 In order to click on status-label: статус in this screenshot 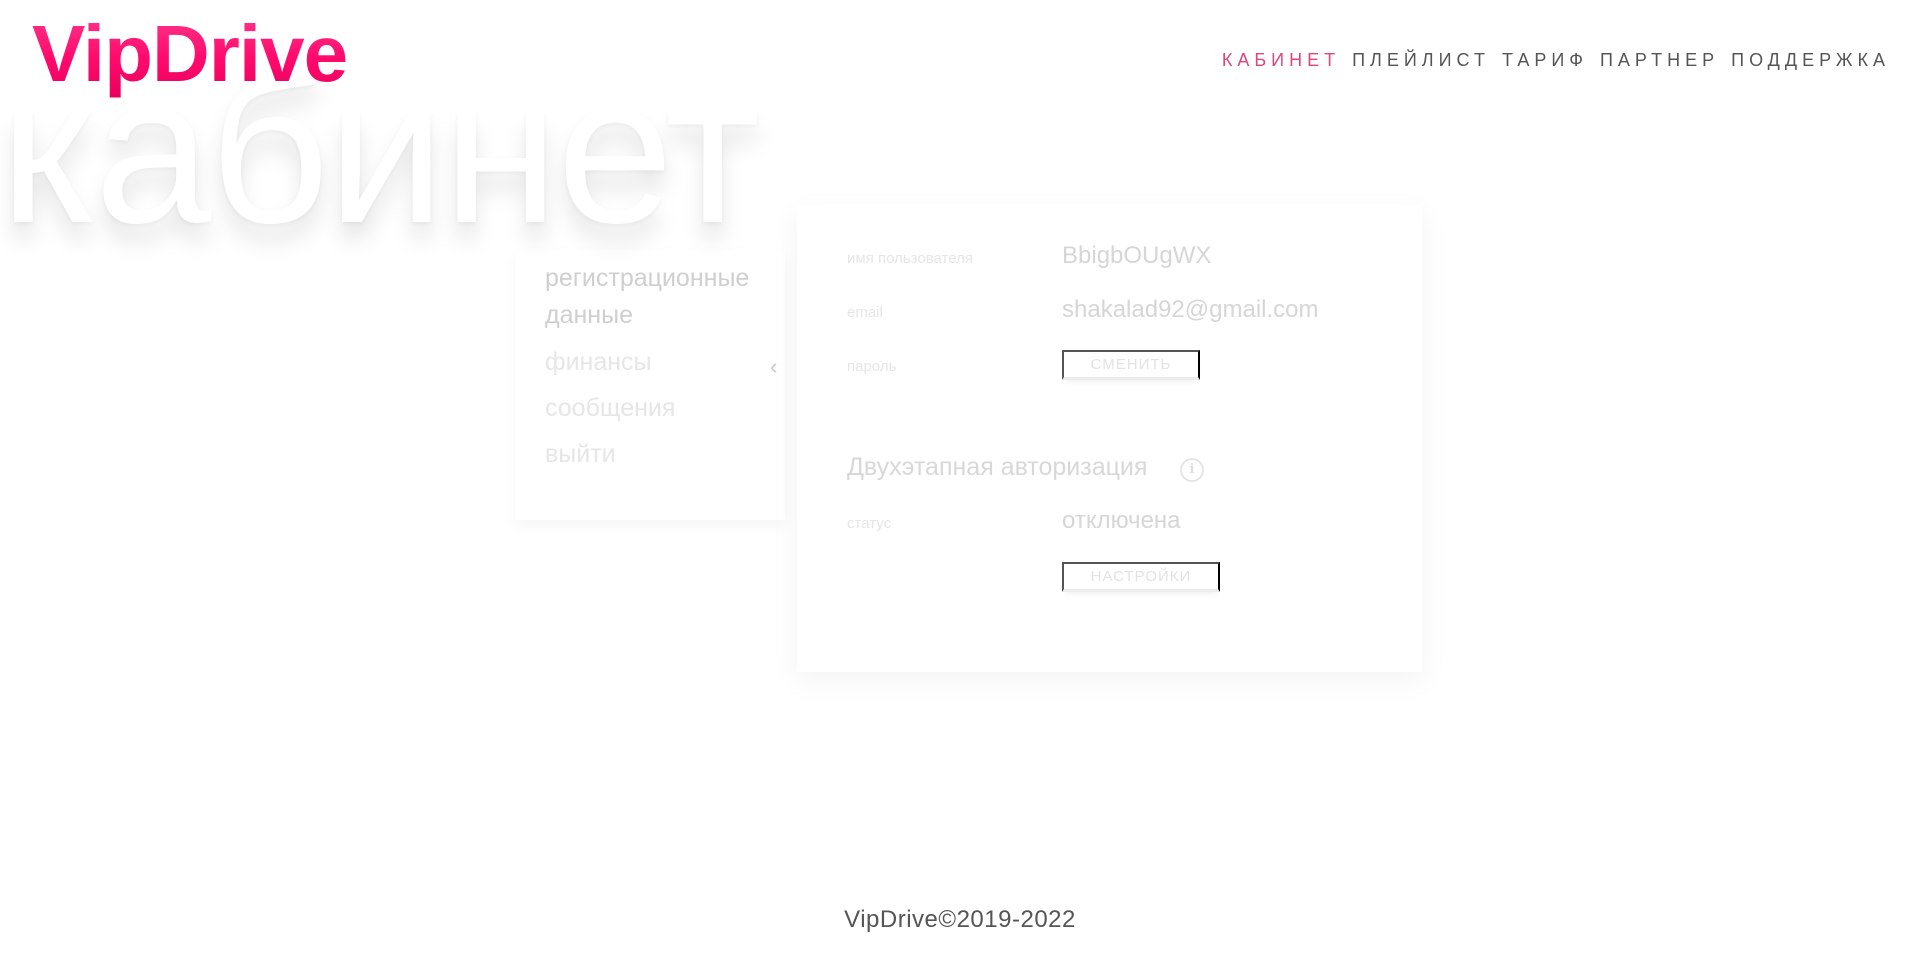, I will do `click(869, 523)`.